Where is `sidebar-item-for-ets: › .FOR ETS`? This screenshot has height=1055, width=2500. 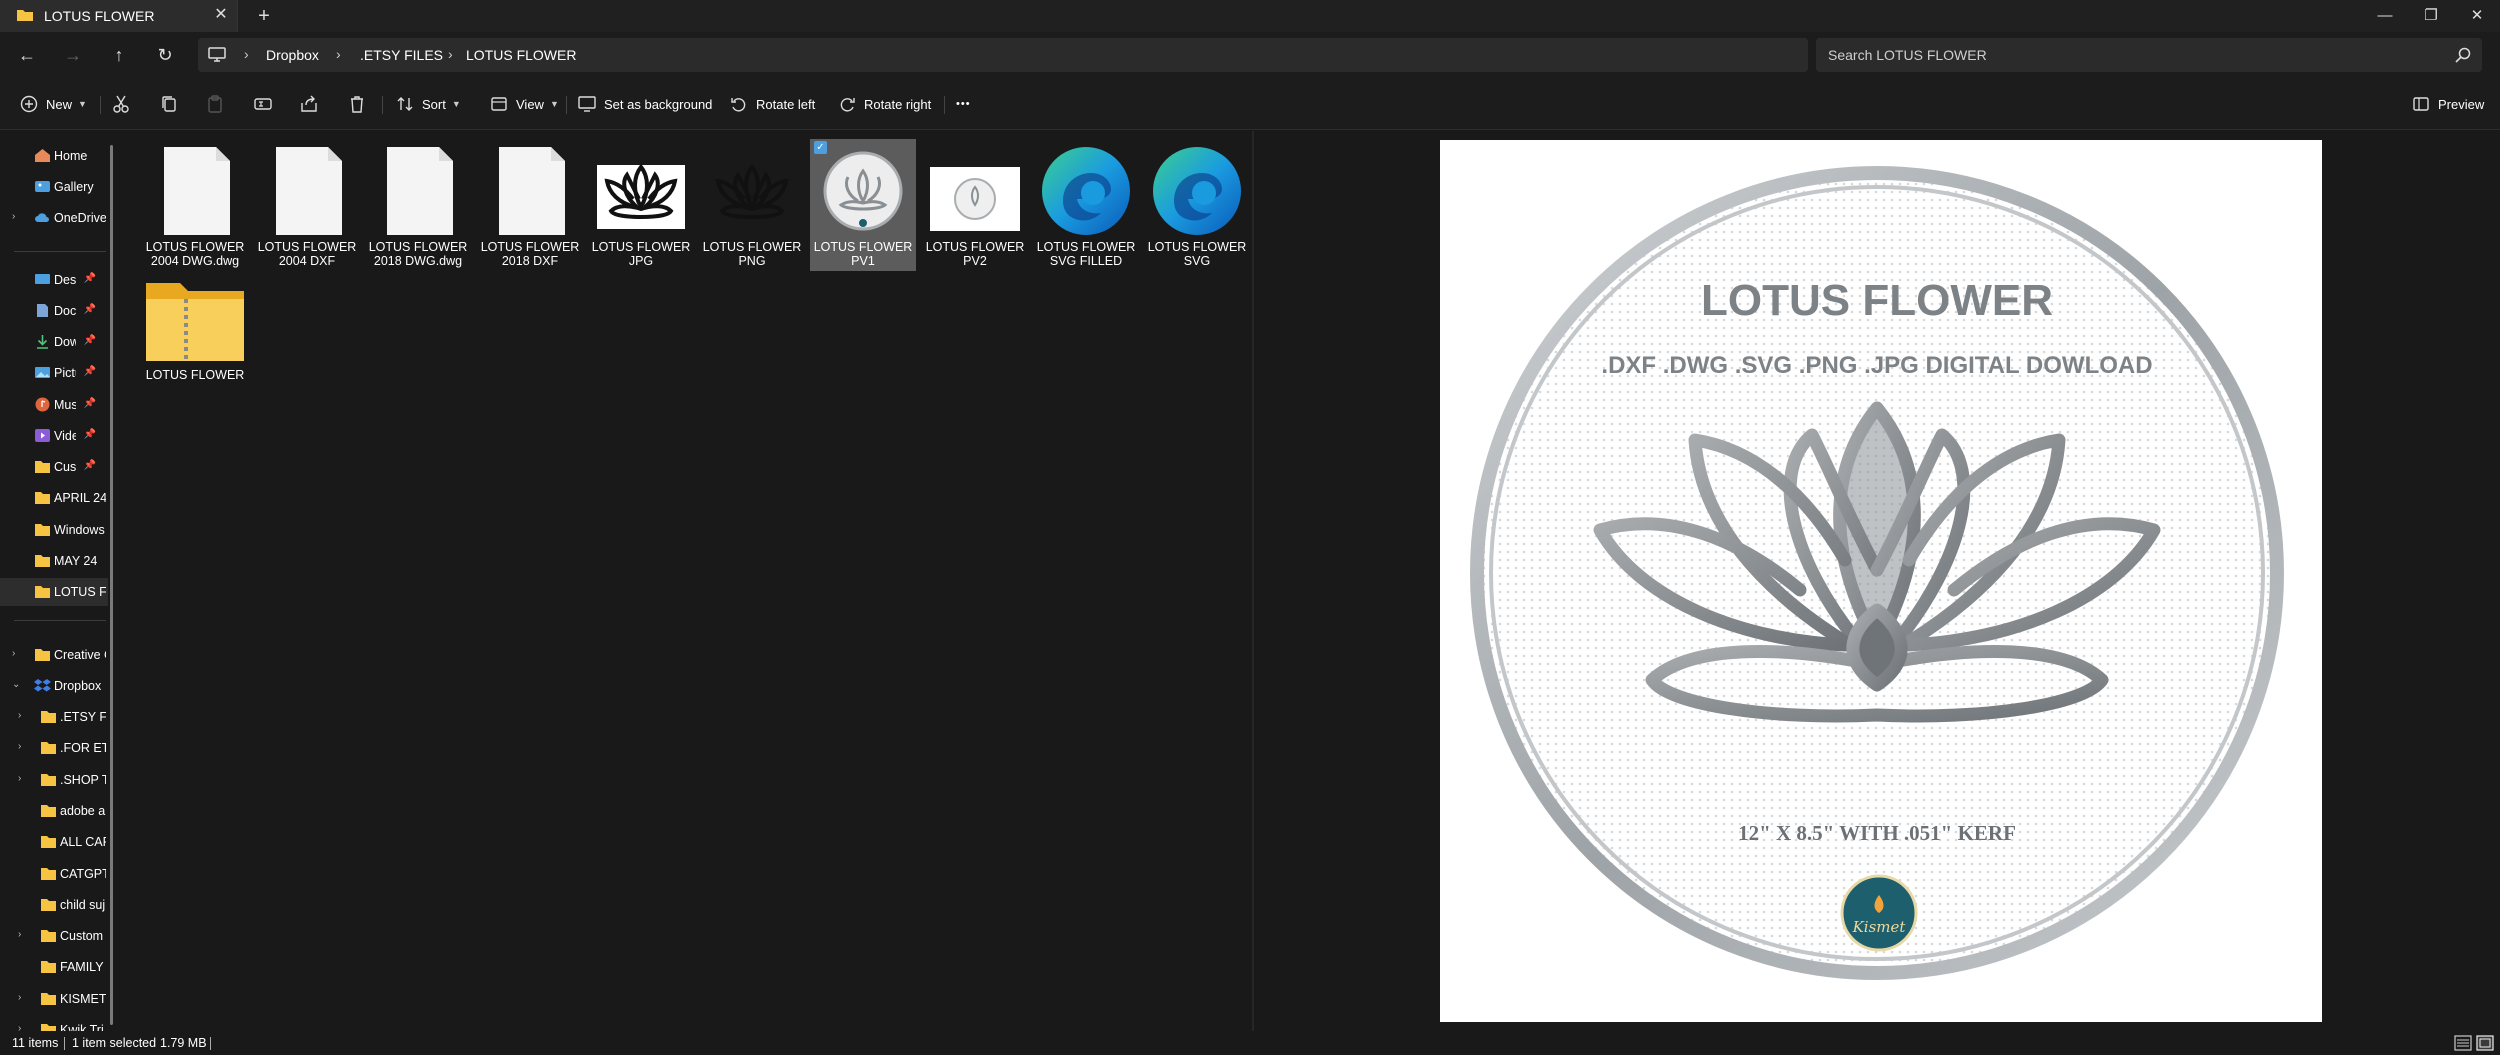 sidebar-item-for-ets: › .FOR ETS is located at coordinates (54, 748).